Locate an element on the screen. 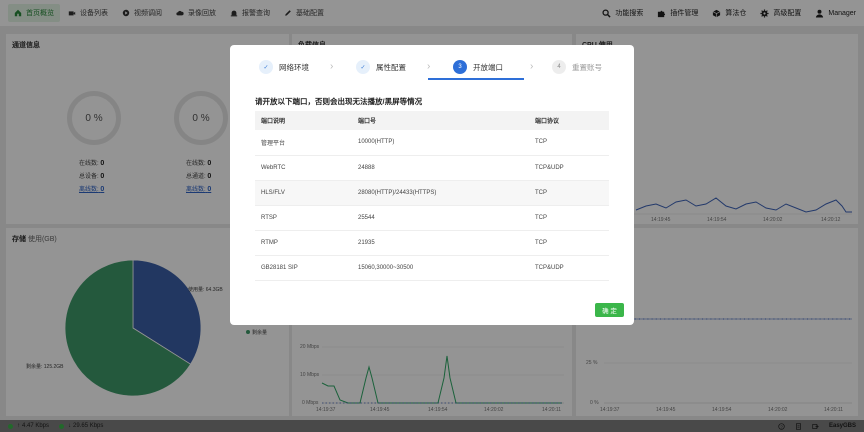 This screenshot has height=432, width=864. step-label: 属性配置 is located at coordinates (391, 67).